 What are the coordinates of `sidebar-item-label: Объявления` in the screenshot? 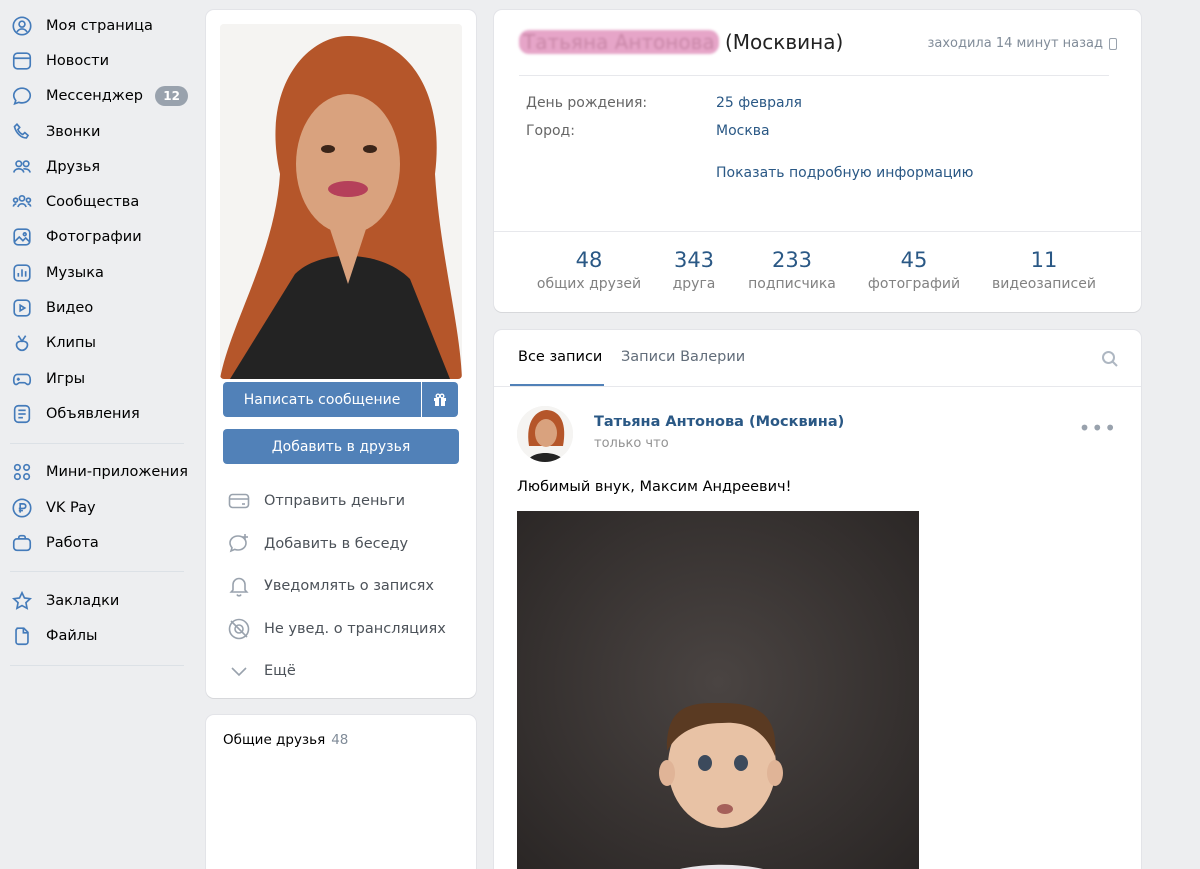 It's located at (93, 413).